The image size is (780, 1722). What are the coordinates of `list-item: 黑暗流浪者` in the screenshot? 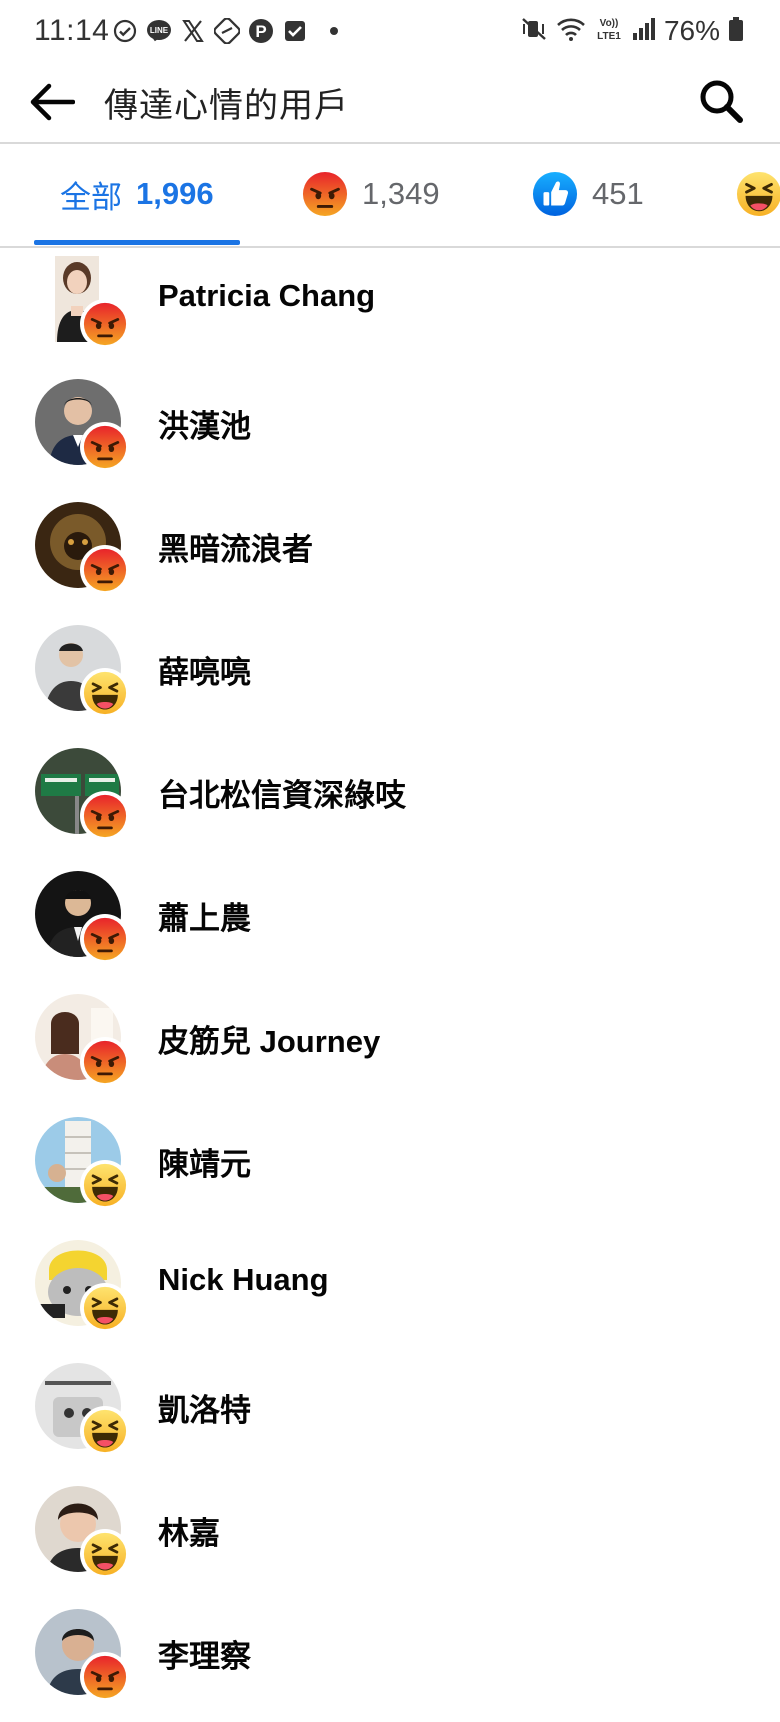 It's located at (390, 553).